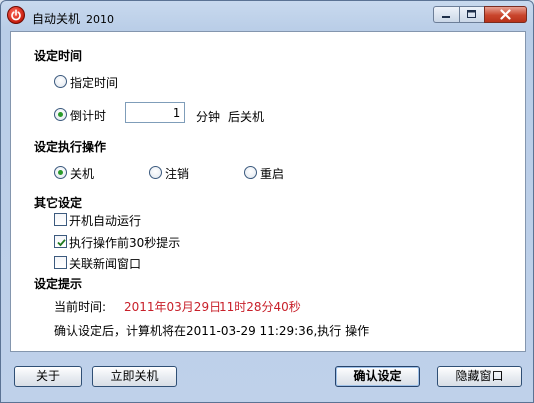 The height and width of the screenshot is (403, 534). I want to click on set-time-heading: 设定时间, so click(58, 56).